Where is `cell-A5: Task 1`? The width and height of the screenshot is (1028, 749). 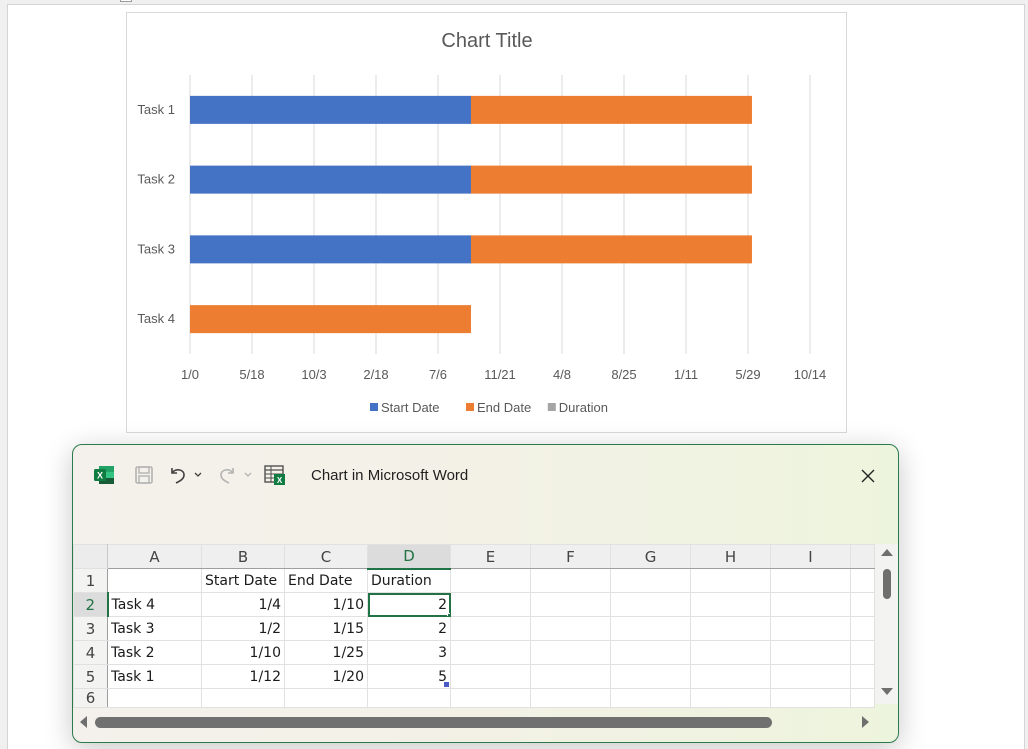
cell-A5: Task 1 is located at coordinates (154, 676).